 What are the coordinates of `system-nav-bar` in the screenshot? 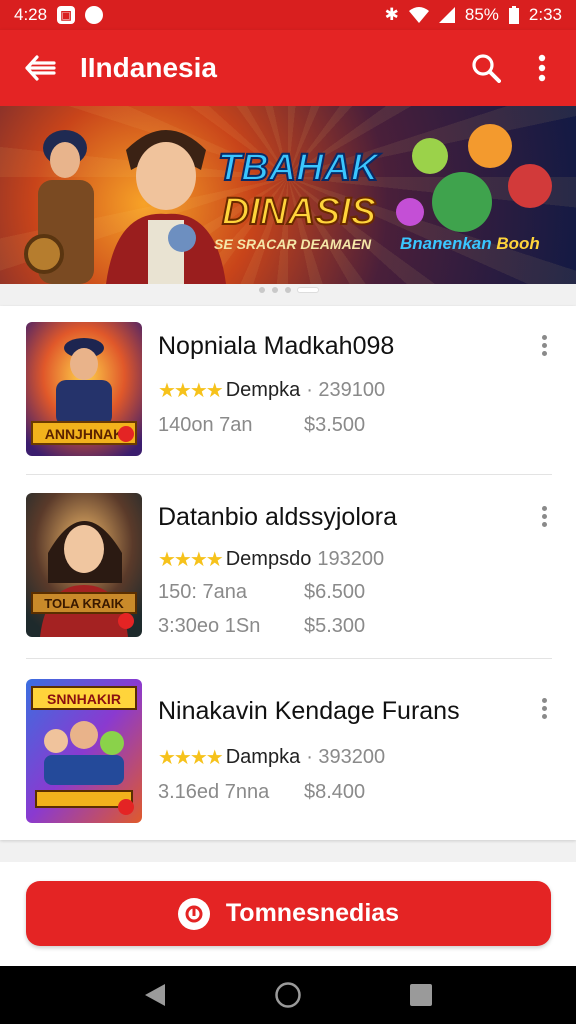 It's located at (288, 995).